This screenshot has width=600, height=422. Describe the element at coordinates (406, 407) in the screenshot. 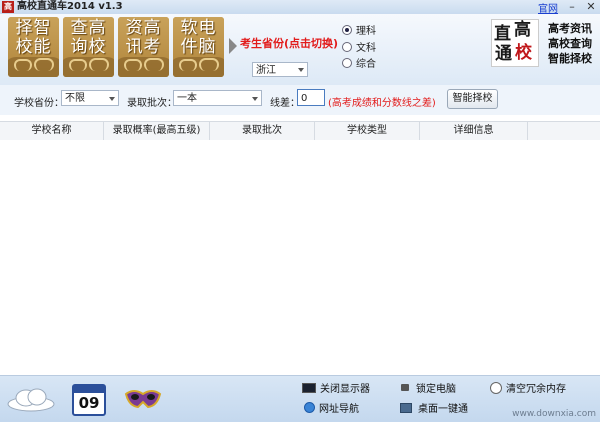

I see `desktop-icon` at that location.